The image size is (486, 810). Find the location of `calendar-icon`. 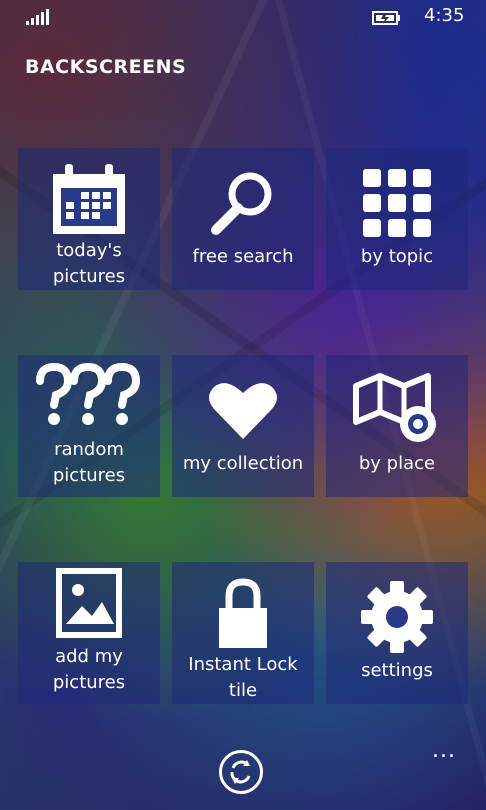

calendar-icon is located at coordinates (89, 199).